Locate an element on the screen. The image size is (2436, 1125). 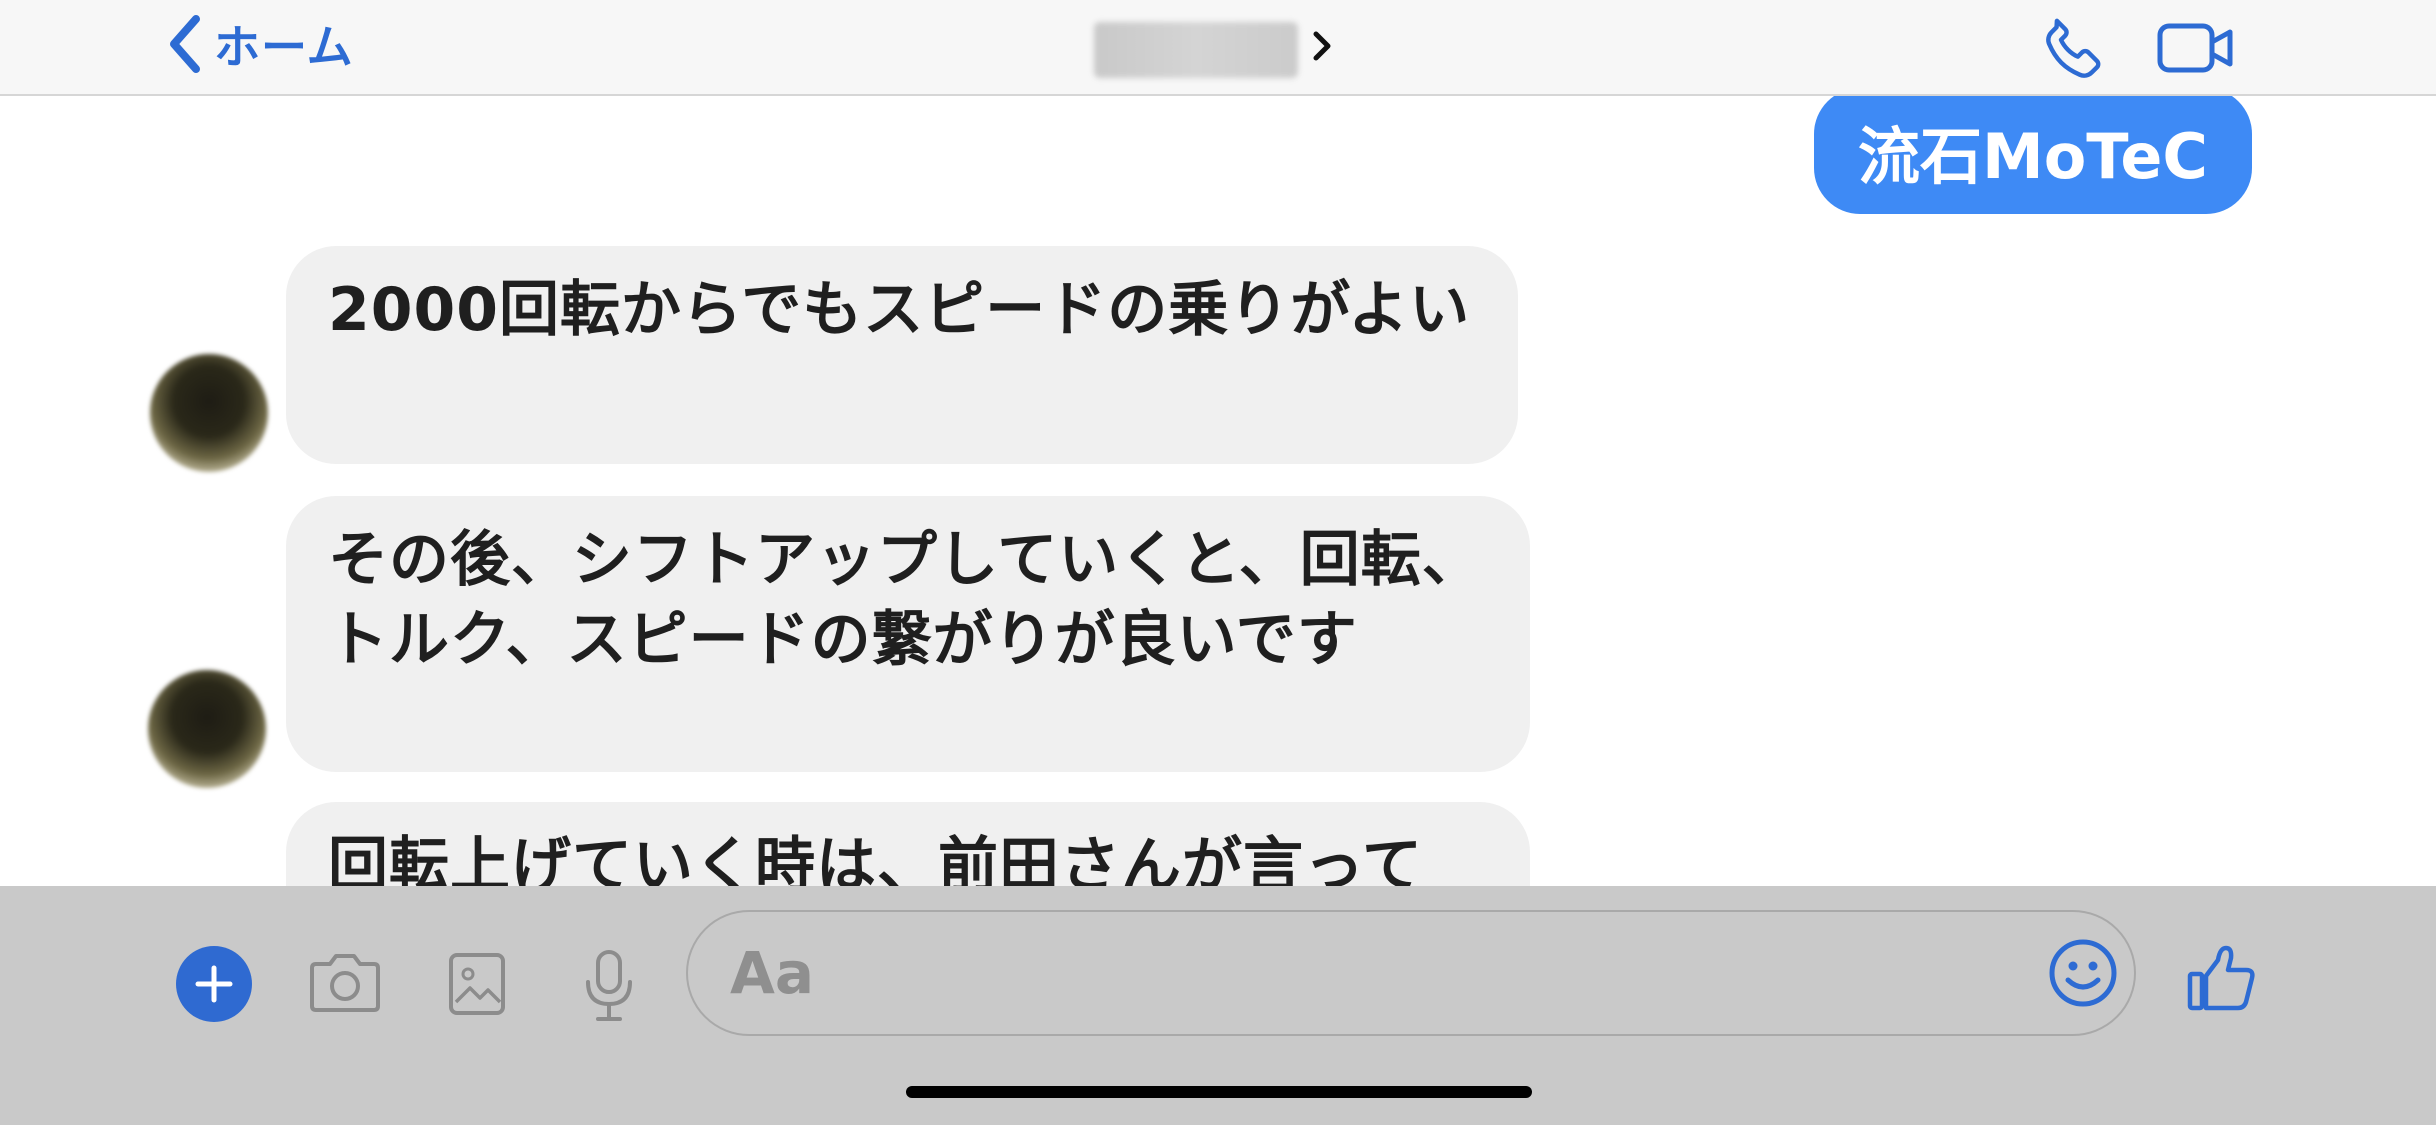
camera-icon is located at coordinates (345, 986).